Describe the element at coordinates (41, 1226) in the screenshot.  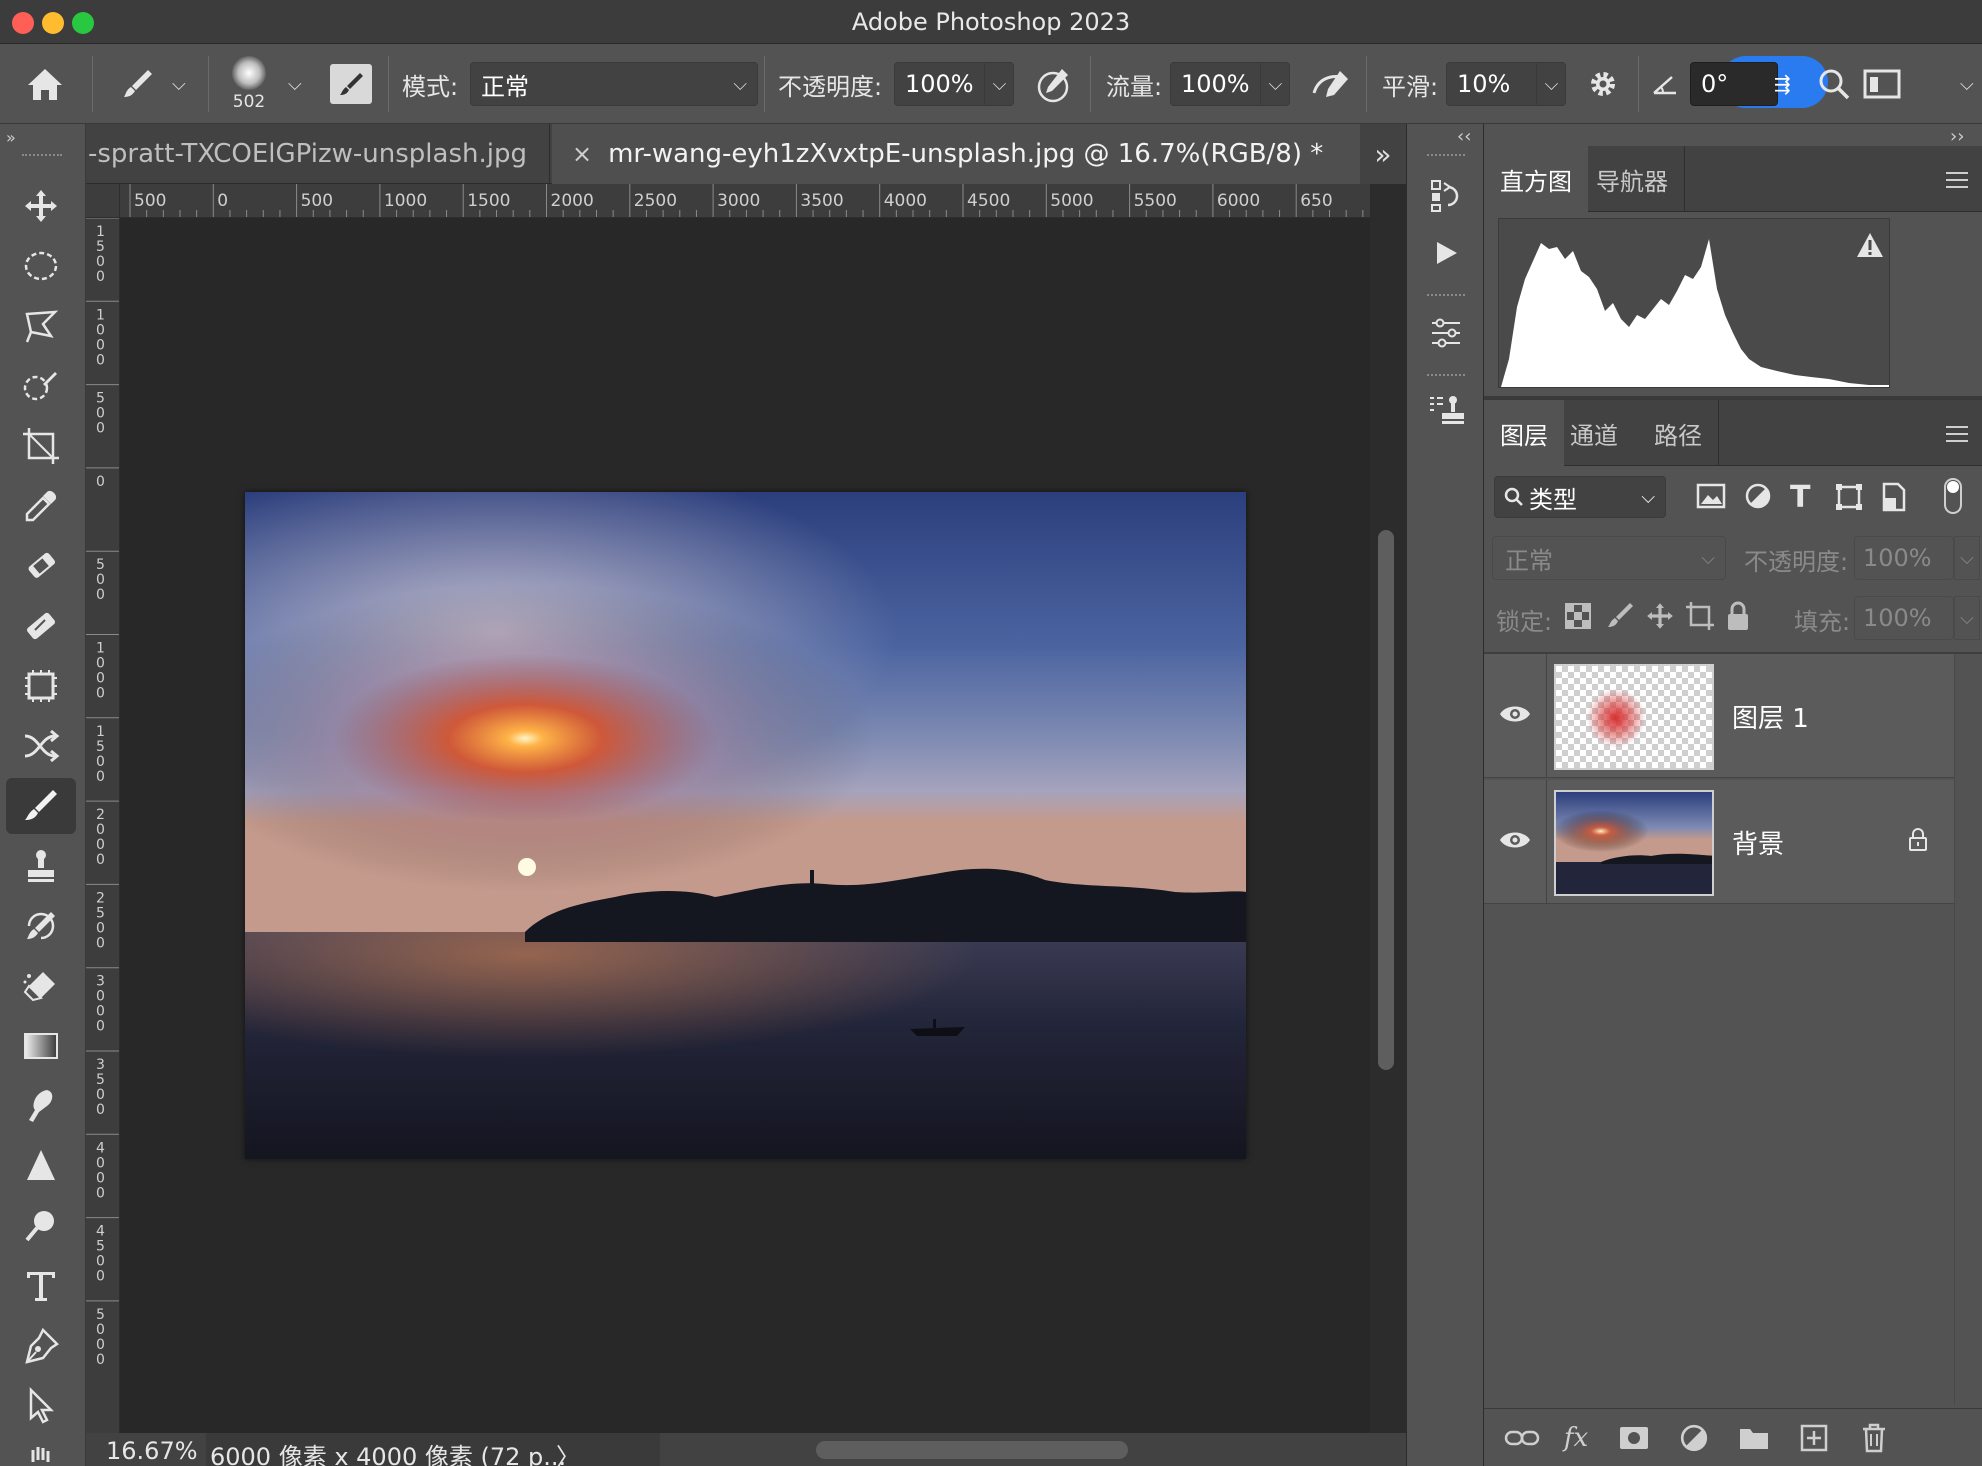
I see `dodge-tool` at that location.